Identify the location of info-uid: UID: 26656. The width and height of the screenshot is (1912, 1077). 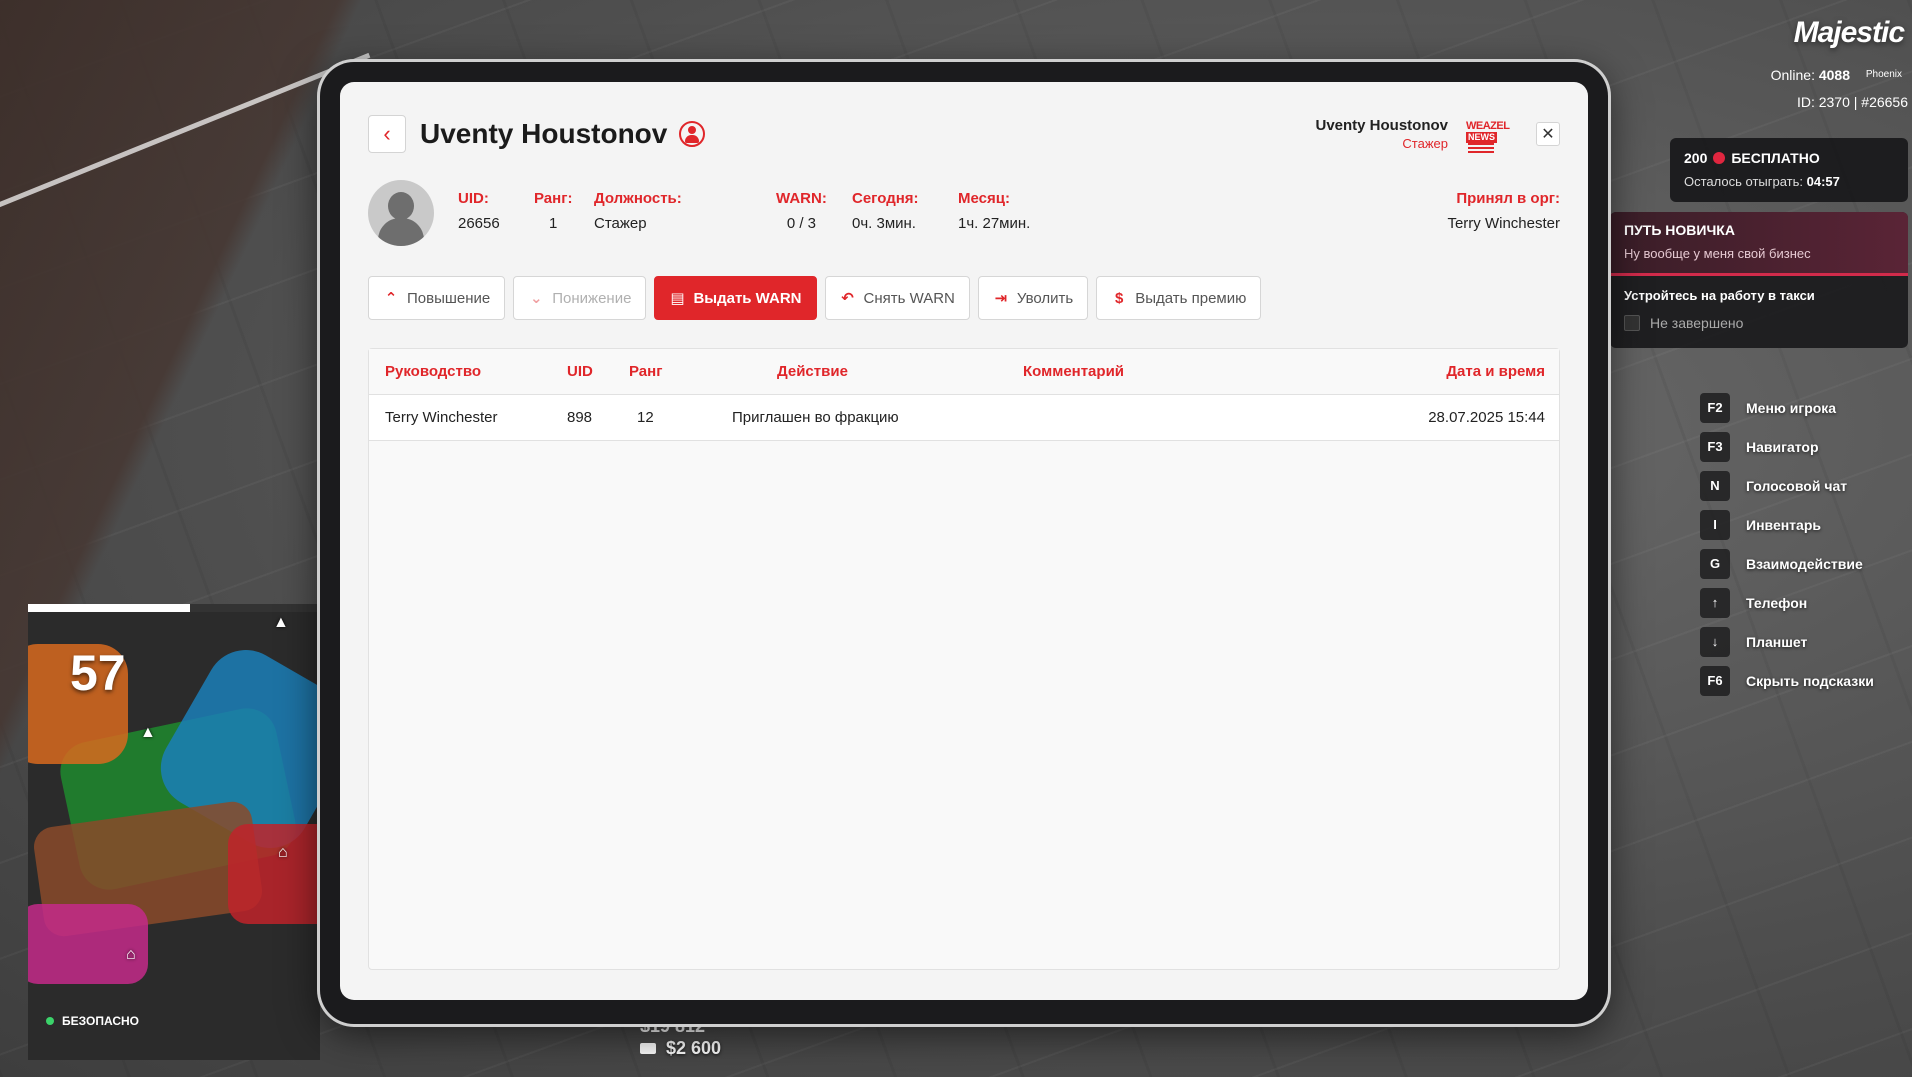
(479, 211).